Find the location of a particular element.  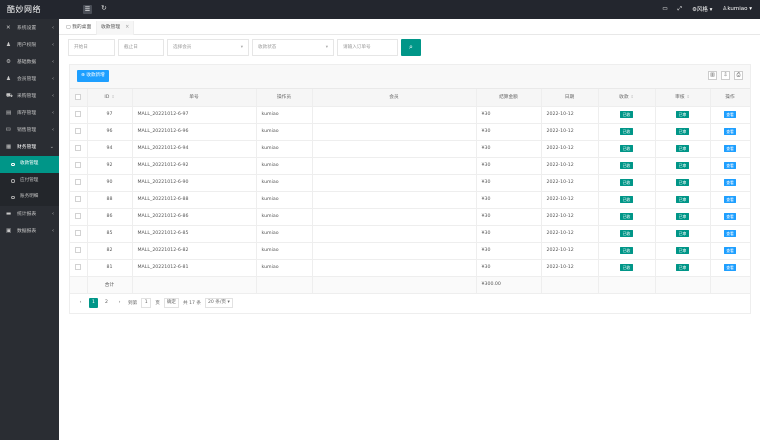

cell-id: 92 is located at coordinates (110, 166).